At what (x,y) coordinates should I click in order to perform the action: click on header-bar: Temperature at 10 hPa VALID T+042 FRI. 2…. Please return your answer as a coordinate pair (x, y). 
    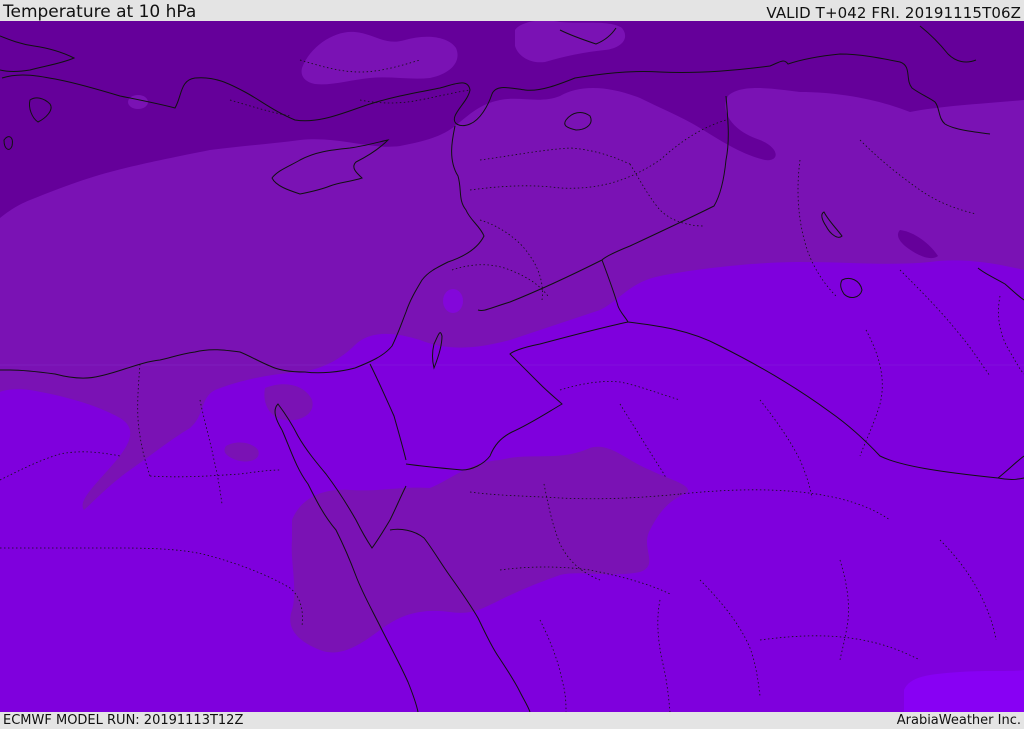
    Looking at the image, I should click on (512, 11).